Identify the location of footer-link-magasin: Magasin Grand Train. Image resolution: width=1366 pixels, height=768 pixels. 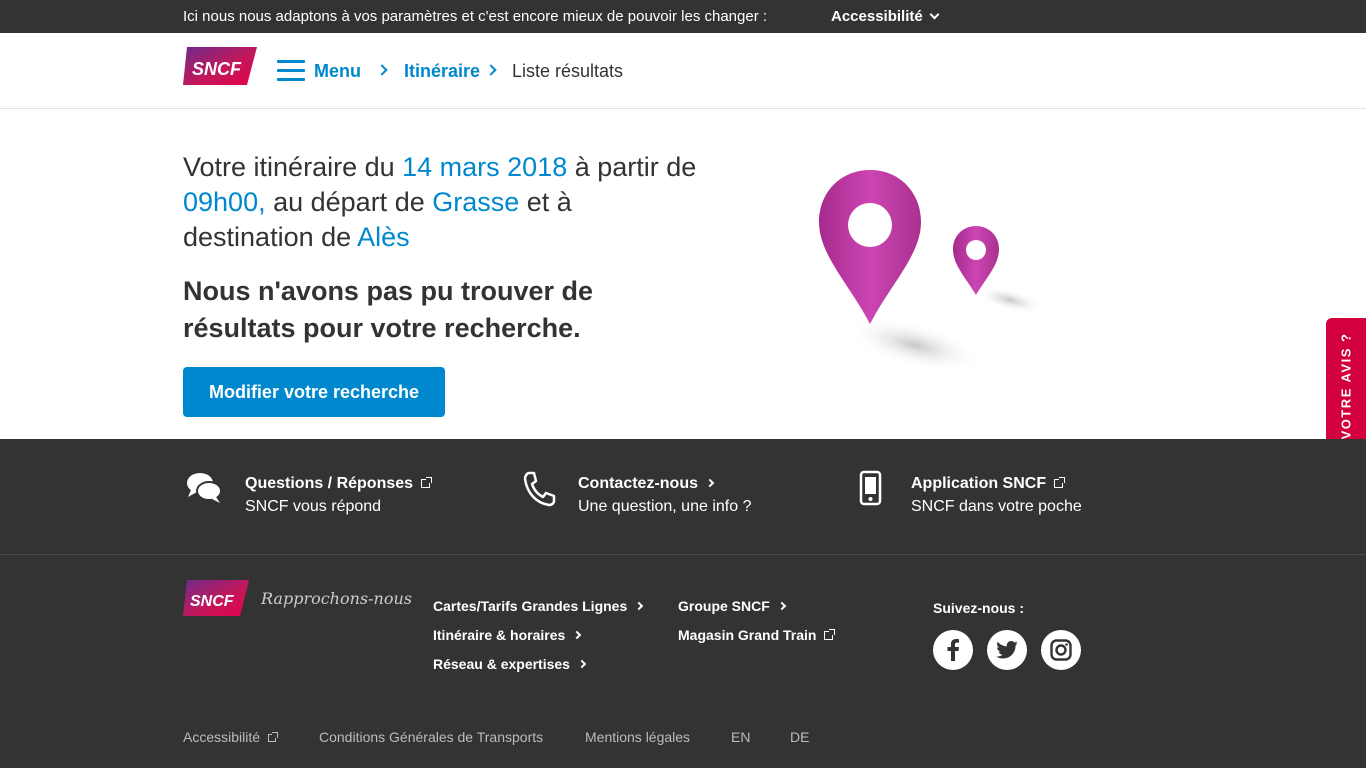
(757, 635).